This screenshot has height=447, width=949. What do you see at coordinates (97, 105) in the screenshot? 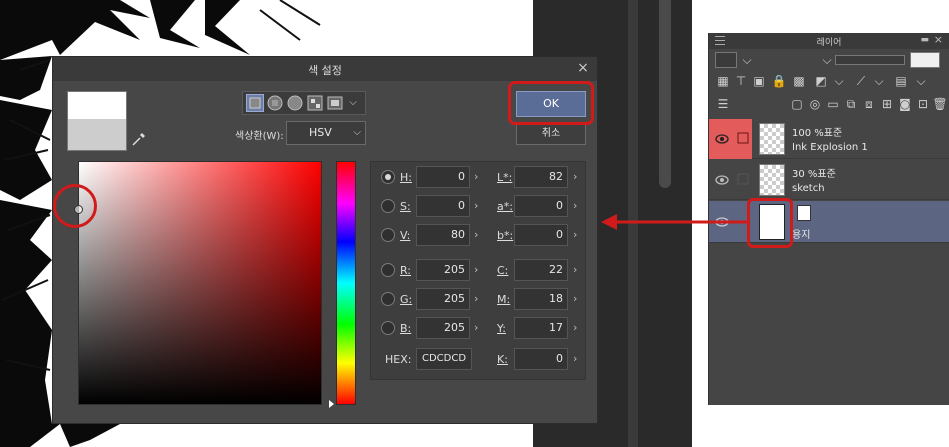
I see `main-color-swatch` at bounding box center [97, 105].